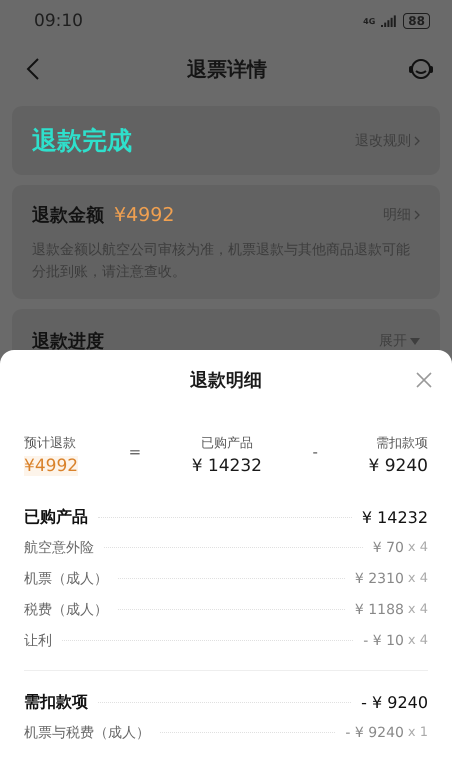  I want to click on section-total: - ¥ 9240, so click(394, 702).